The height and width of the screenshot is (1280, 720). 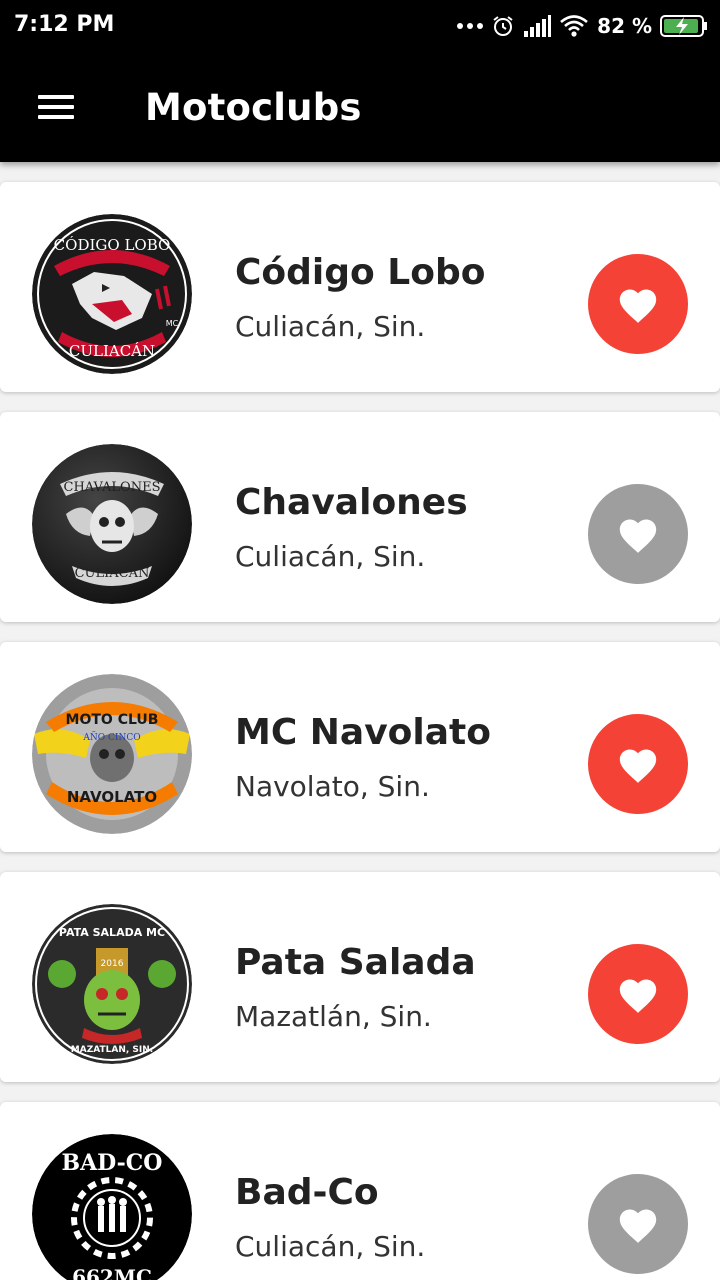 What do you see at coordinates (112, 1272) in the screenshot?
I see `logo-bottom-text: 662MC` at bounding box center [112, 1272].